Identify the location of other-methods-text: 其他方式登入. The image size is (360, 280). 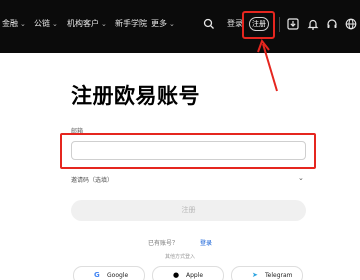
(179, 257).